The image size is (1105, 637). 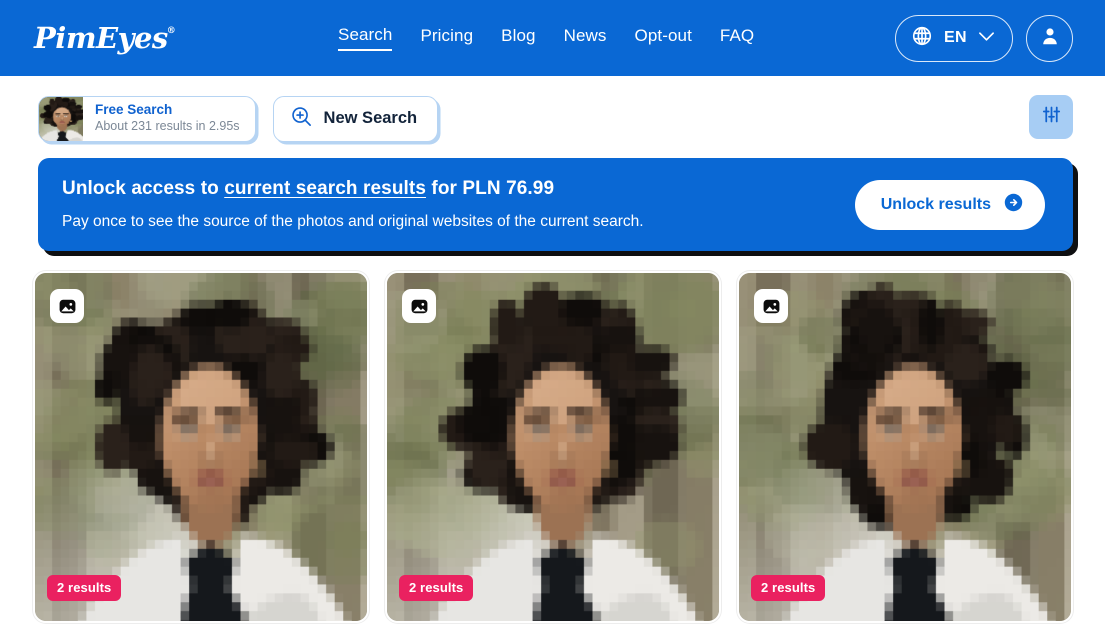 I want to click on new-search-label: New Search, so click(x=370, y=118).